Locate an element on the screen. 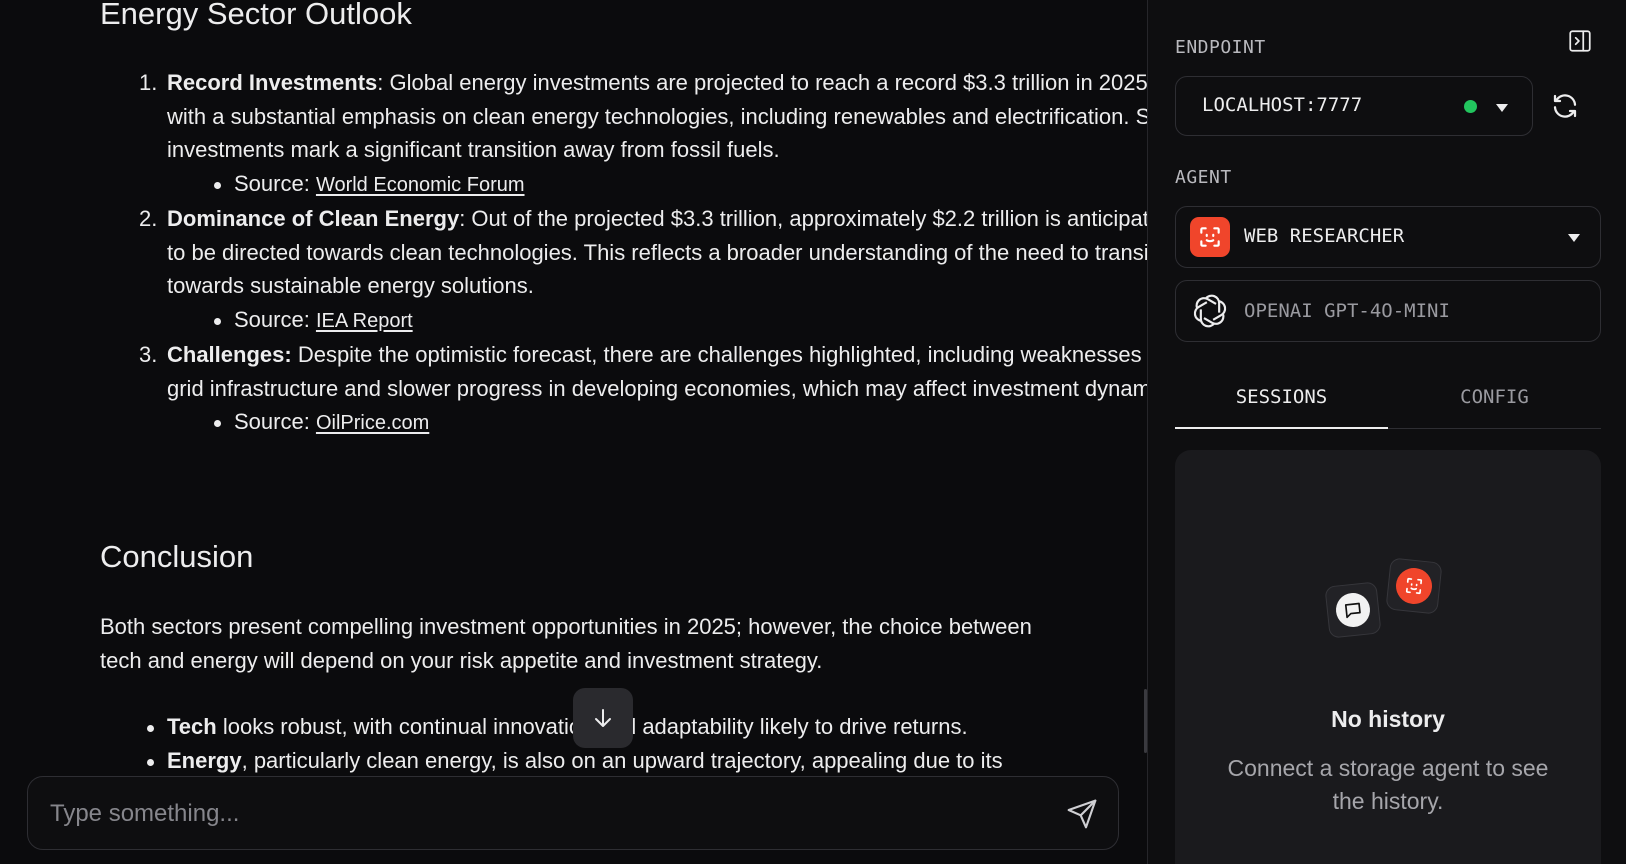 This screenshot has width=1626, height=864. scroll-to-bottom-button is located at coordinates (603, 718).